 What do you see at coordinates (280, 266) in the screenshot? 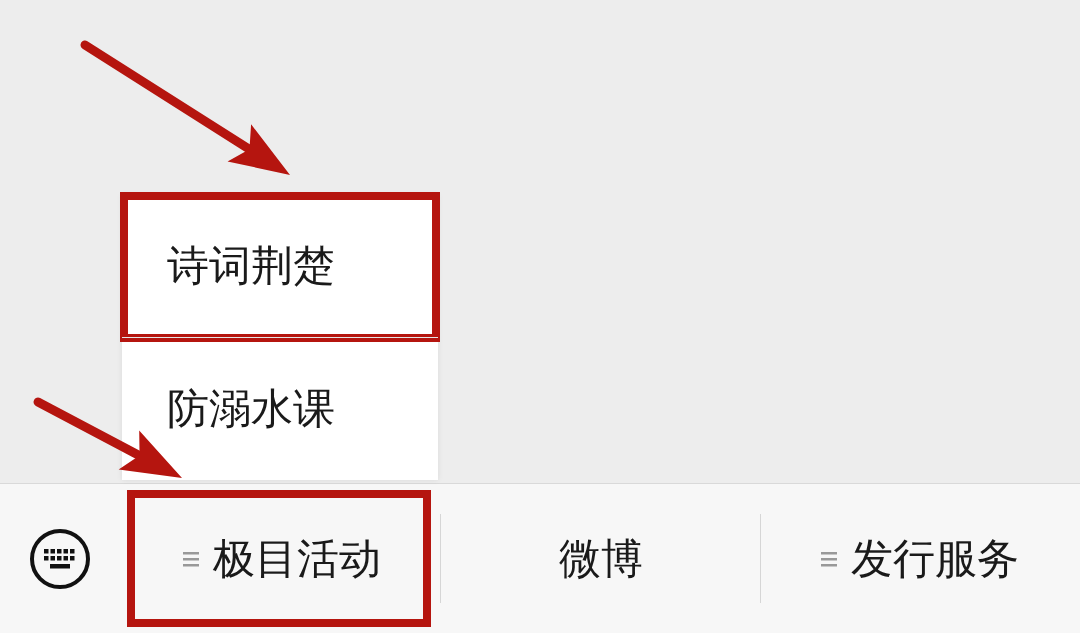
I see `menu-item: 诗词荆楚` at bounding box center [280, 266].